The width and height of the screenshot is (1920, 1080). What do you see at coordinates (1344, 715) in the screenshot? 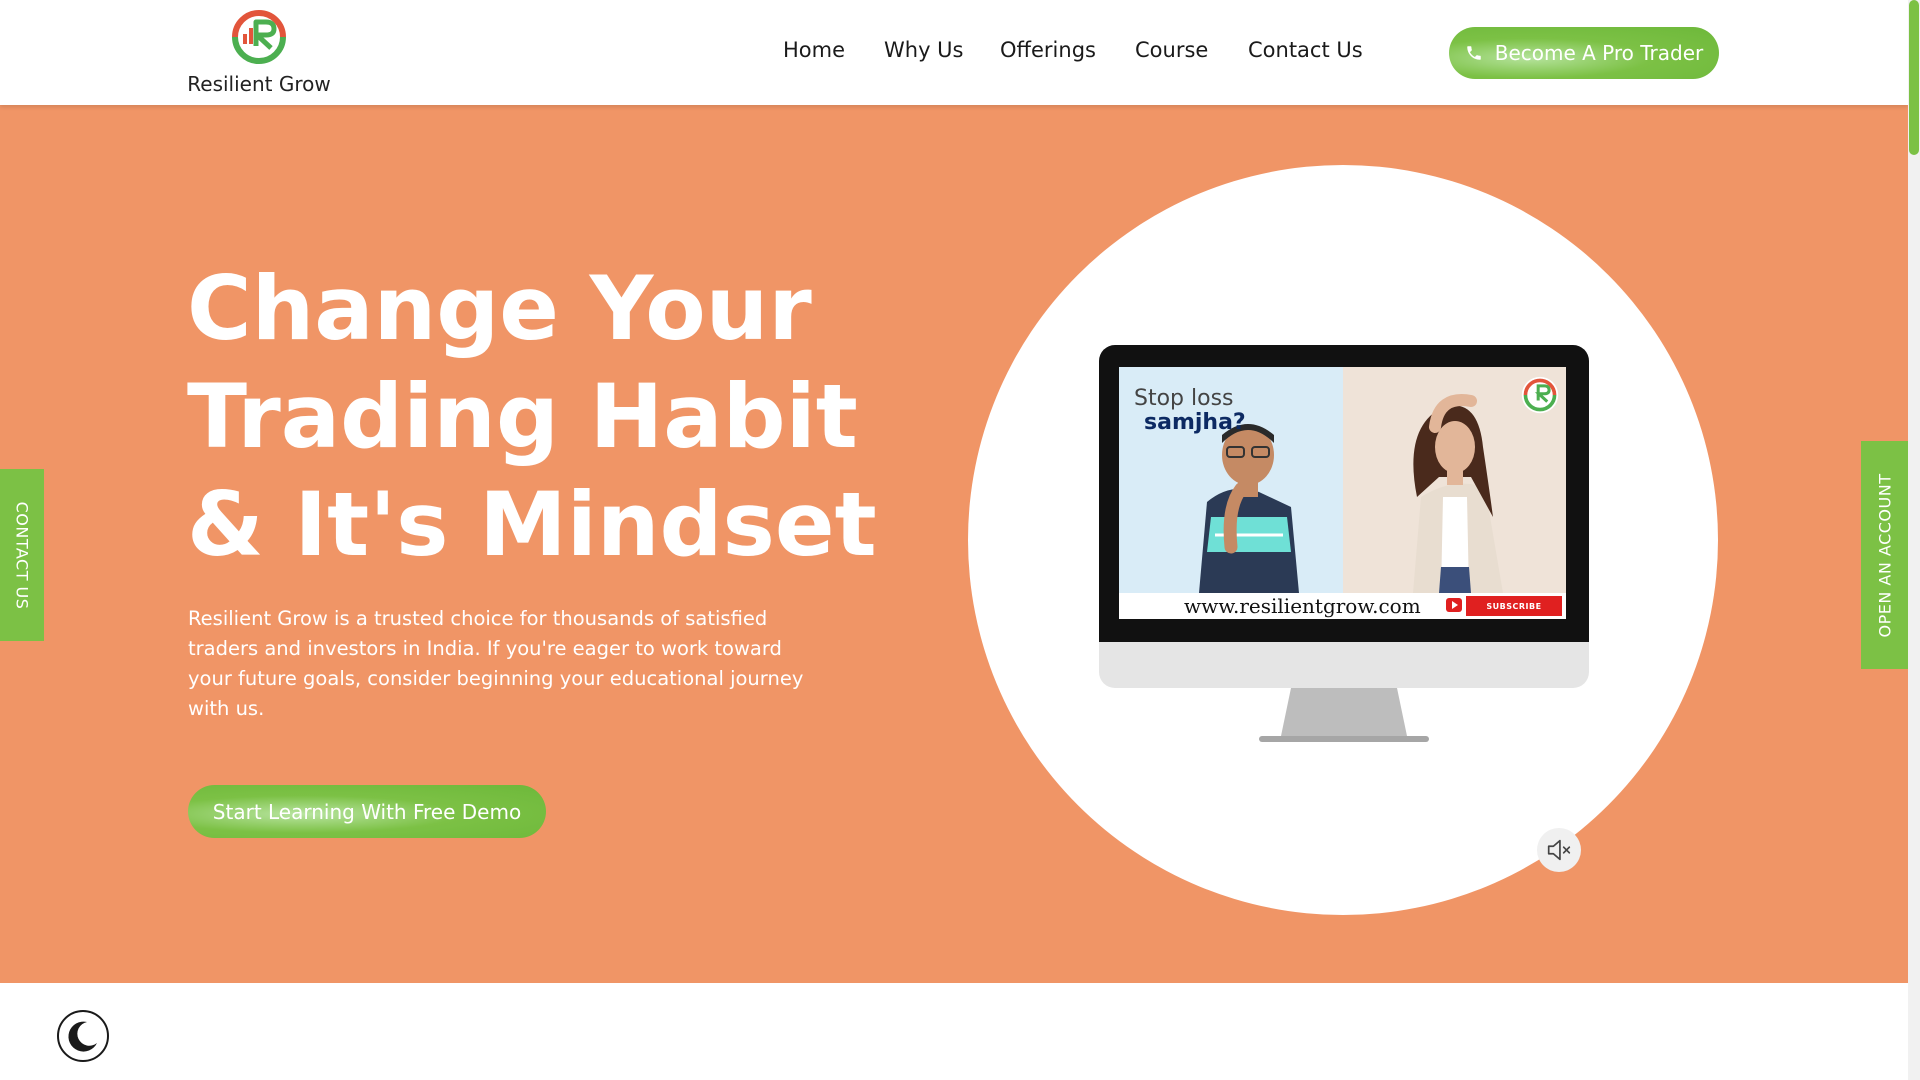
I see `monitor-stand` at bounding box center [1344, 715].